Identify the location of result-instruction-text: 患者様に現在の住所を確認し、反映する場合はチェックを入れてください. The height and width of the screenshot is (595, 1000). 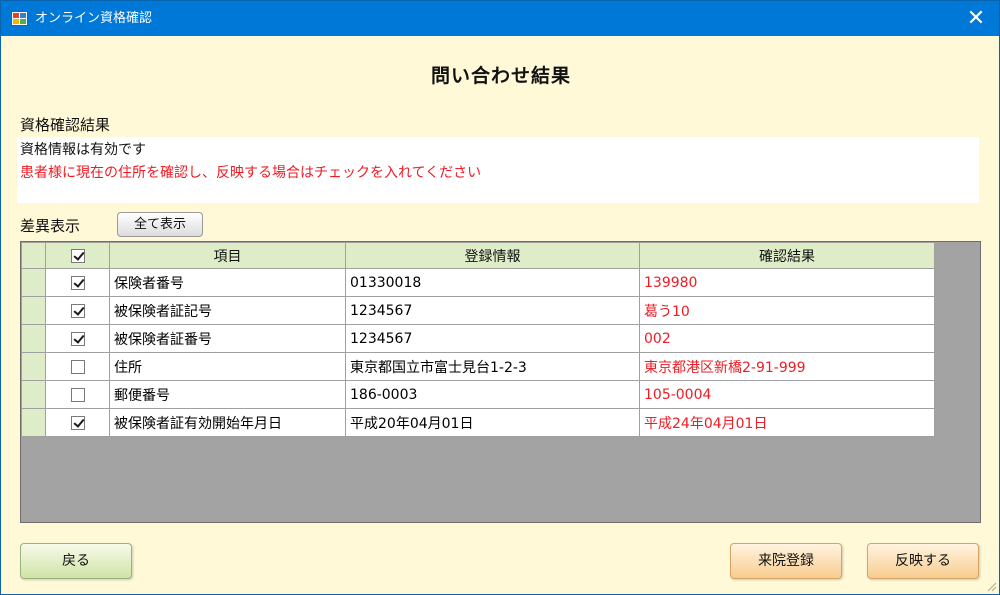
(251, 173).